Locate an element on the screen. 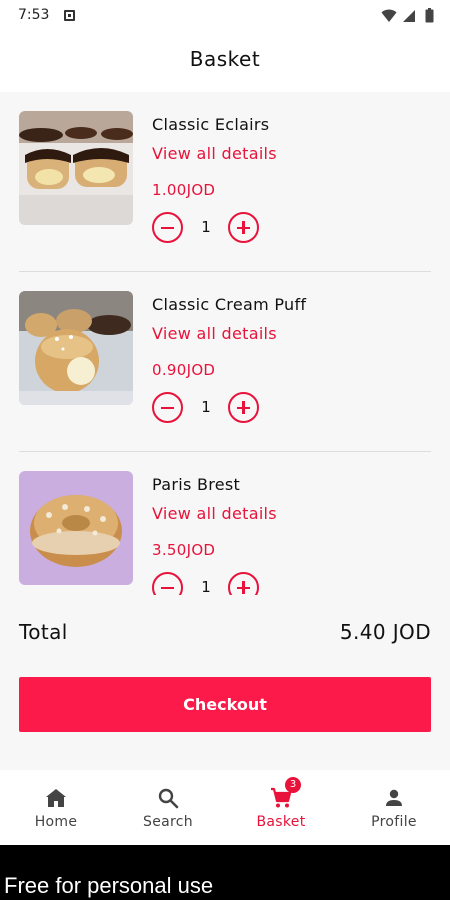  item-name: Classic Eclairs is located at coordinates (211, 124).